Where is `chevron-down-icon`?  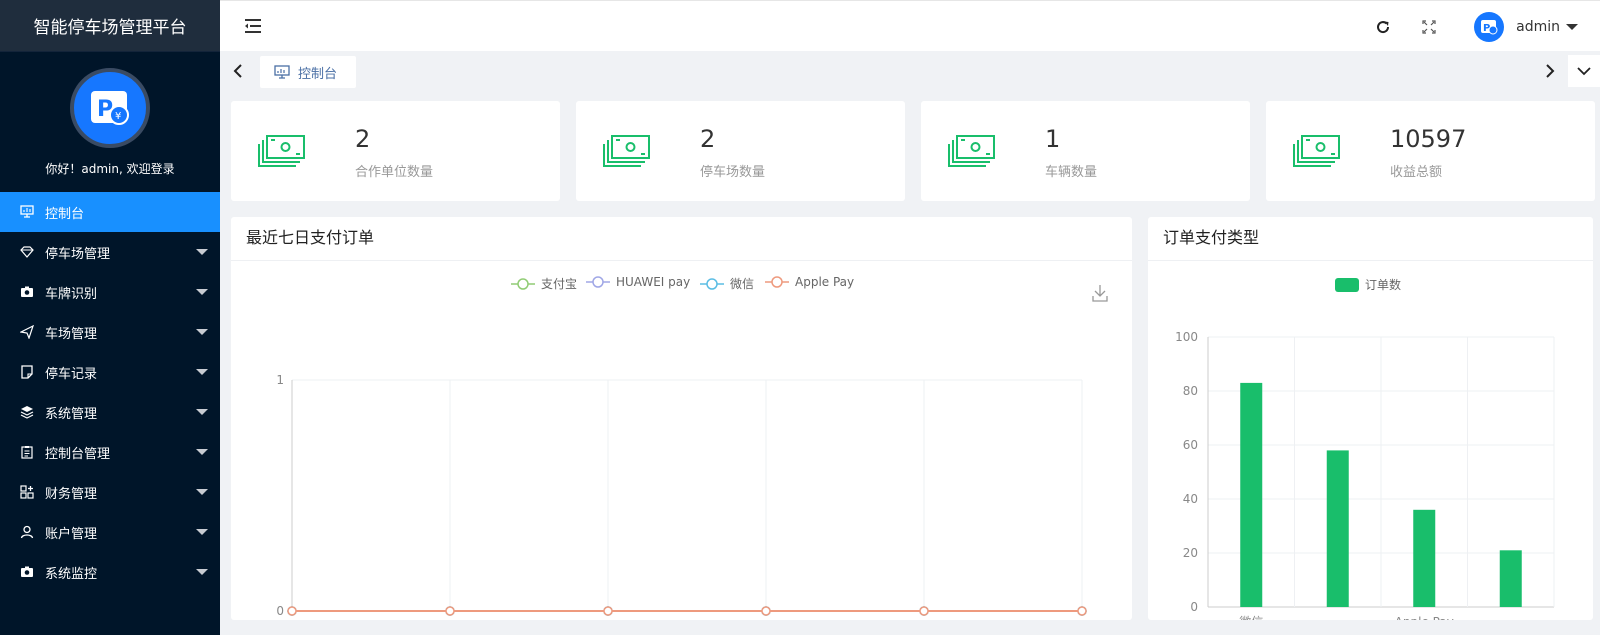
chevron-down-icon is located at coordinates (1584, 71).